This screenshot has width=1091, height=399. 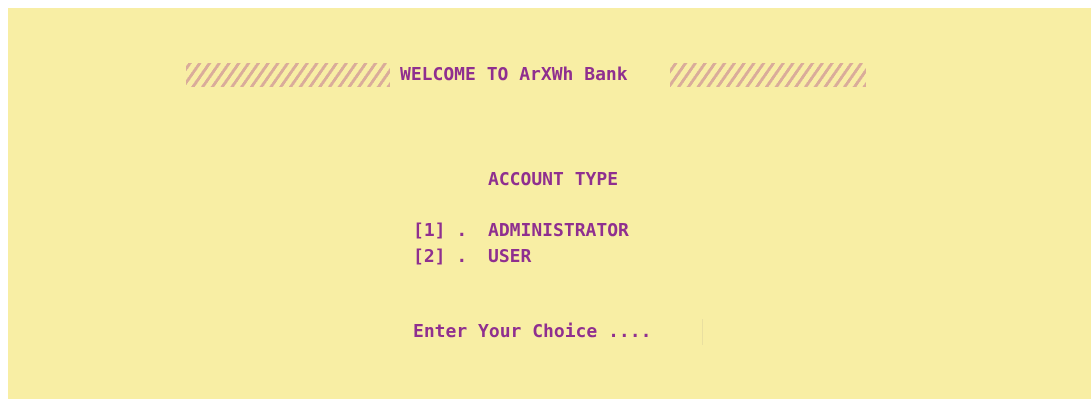 I want to click on welcome-banner: WELCOME TO ArXWh Bank, so click(x=526, y=75).